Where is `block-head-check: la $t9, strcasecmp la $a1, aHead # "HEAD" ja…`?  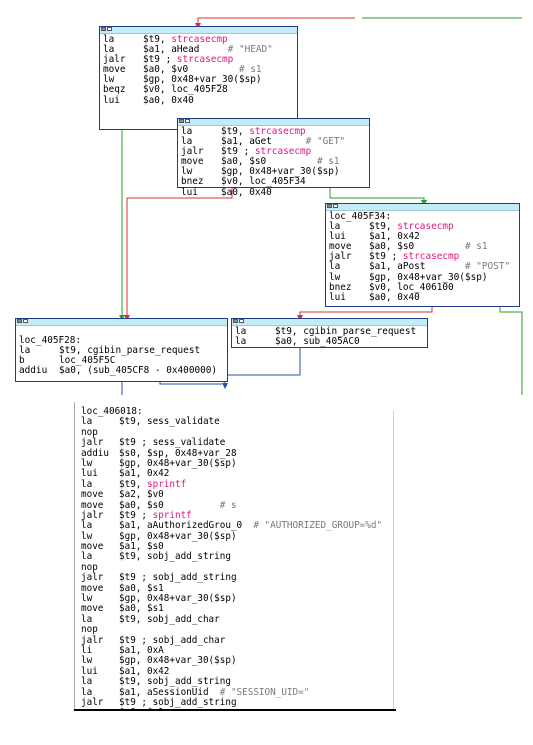 block-head-check: la $t9, strcasecmp la $a1, aHead # "HEAD" ja… is located at coordinates (198, 78).